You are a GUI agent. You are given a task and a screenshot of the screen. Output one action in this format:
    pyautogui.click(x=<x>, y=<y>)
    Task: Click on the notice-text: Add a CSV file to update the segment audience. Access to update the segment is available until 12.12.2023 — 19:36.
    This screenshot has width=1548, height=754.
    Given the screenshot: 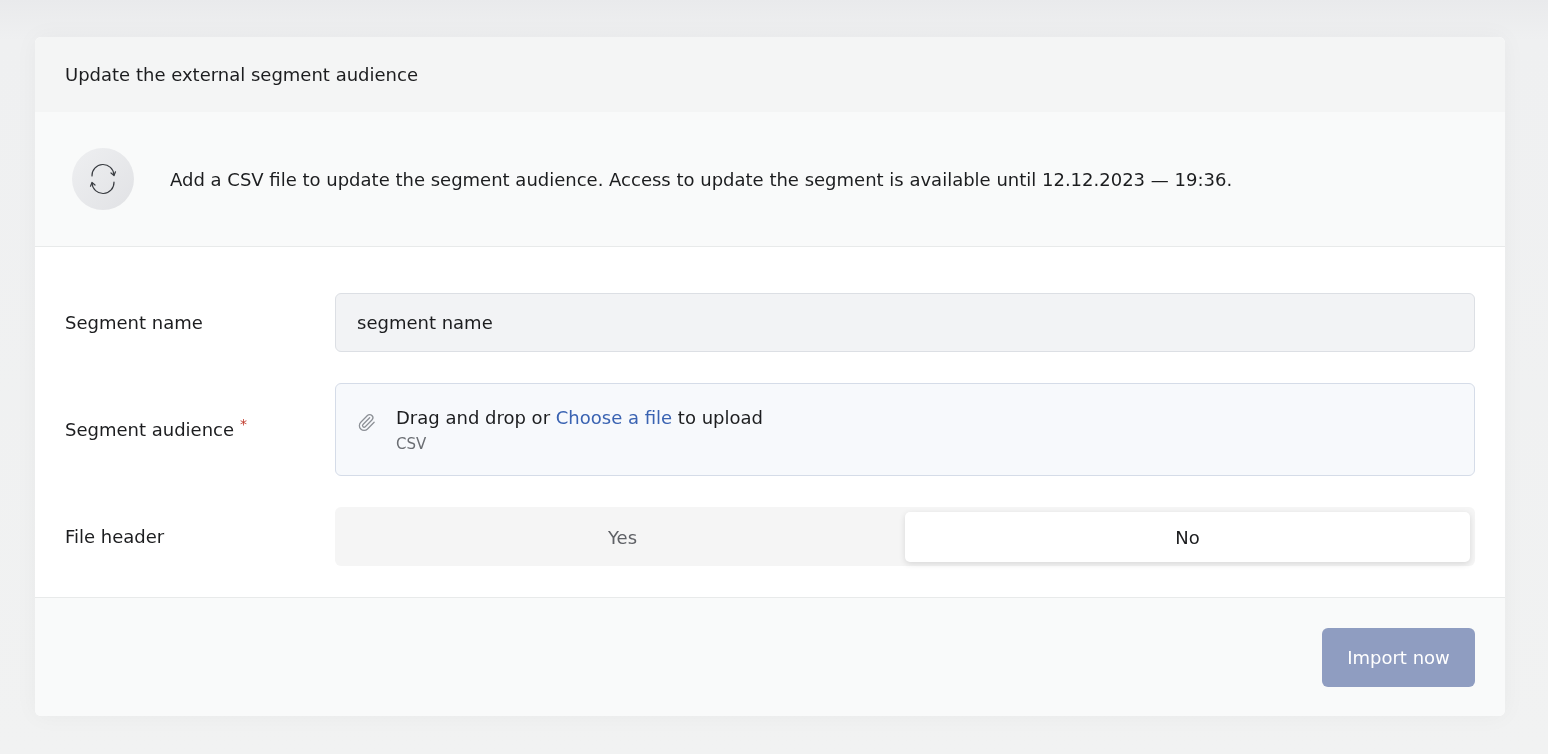 What is the action you would take?
    pyautogui.click(x=701, y=179)
    